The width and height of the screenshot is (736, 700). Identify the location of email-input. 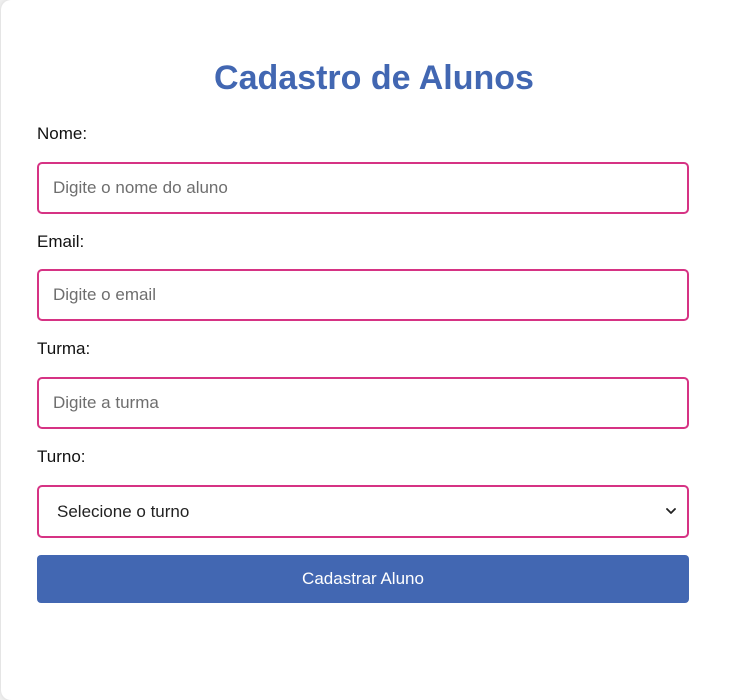
(363, 295).